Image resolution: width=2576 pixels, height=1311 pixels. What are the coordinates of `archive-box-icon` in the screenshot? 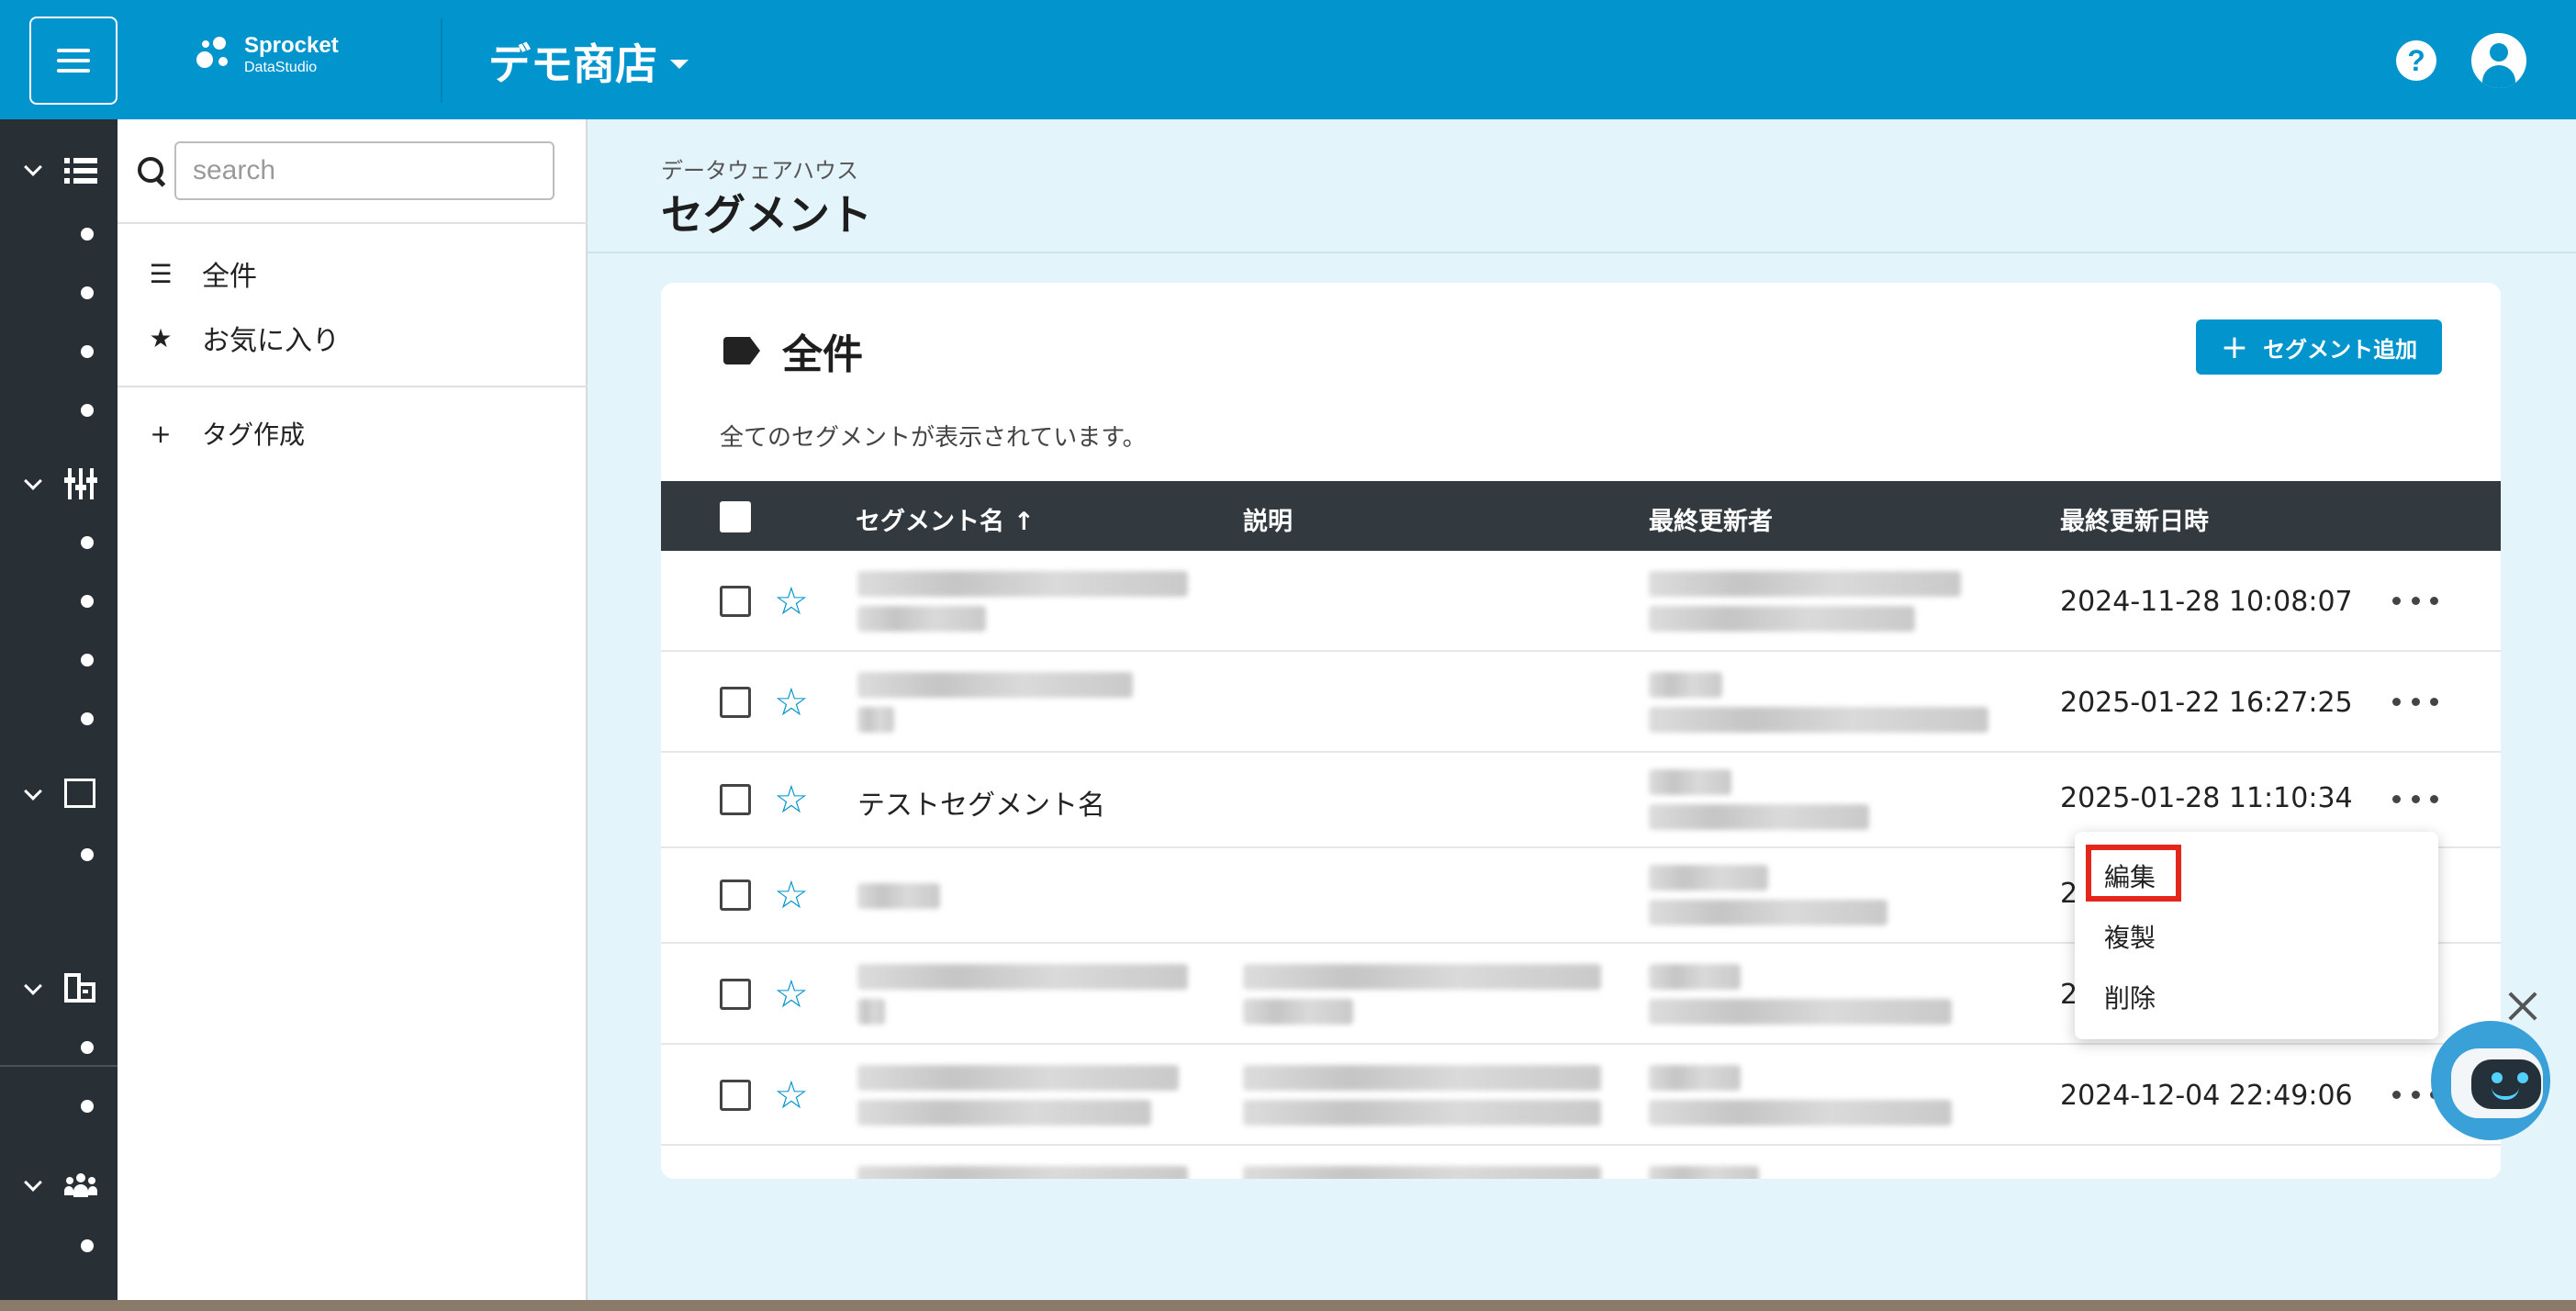 It's located at (79, 793).